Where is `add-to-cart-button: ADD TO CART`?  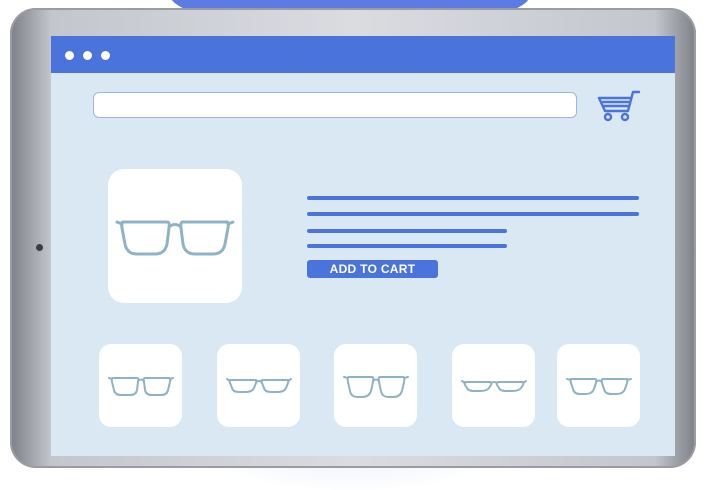
add-to-cart-button: ADD TO CART is located at coordinates (372, 269).